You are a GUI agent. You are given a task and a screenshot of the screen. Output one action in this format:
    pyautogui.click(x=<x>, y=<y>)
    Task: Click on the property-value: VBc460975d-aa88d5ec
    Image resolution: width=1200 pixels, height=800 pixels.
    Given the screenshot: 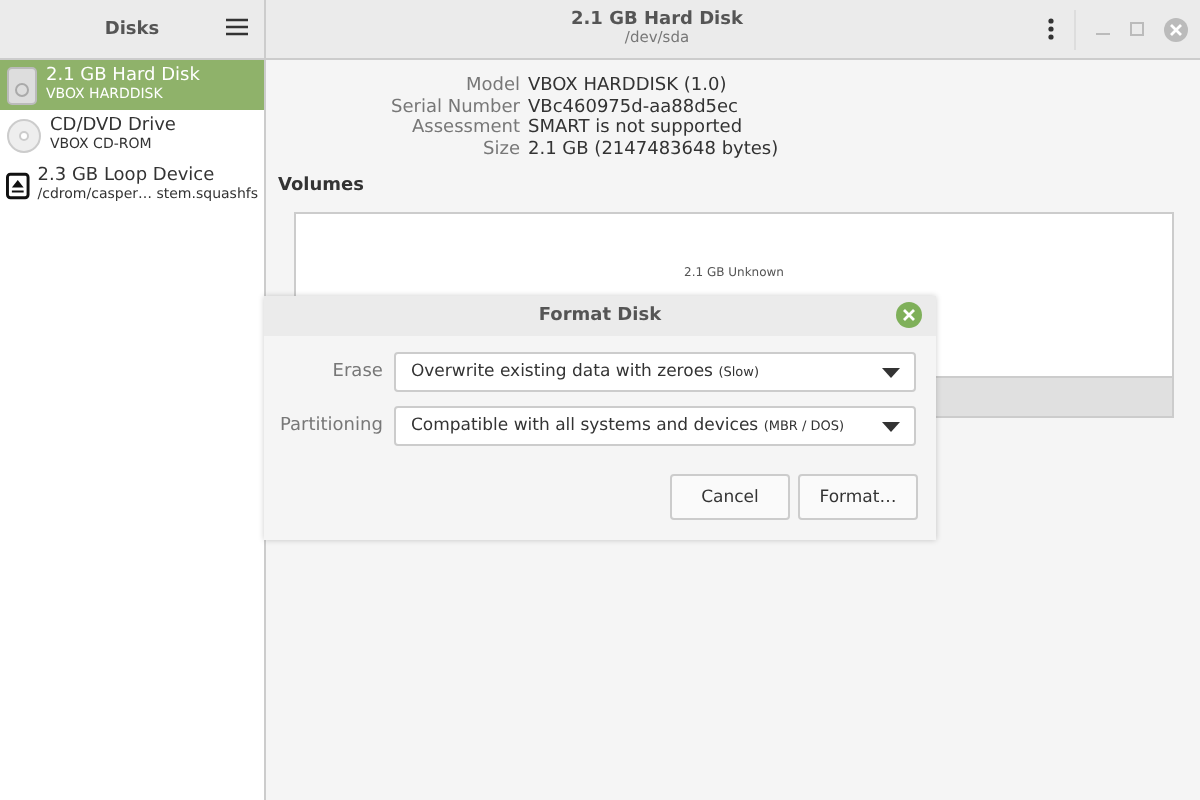 What is the action you would take?
    pyautogui.click(x=634, y=107)
    